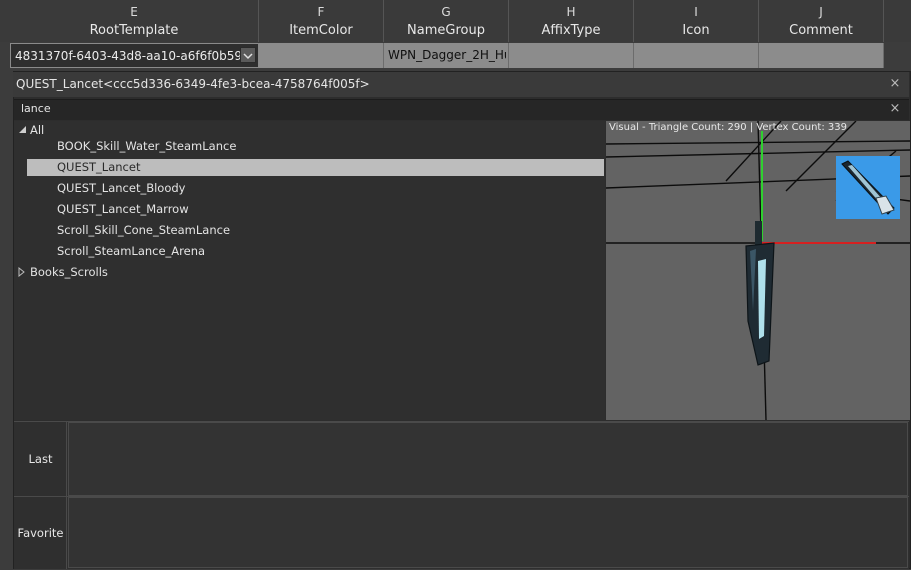 This screenshot has width=911, height=570. Describe the element at coordinates (321, 12) in the screenshot. I see `column-letter: F` at that location.